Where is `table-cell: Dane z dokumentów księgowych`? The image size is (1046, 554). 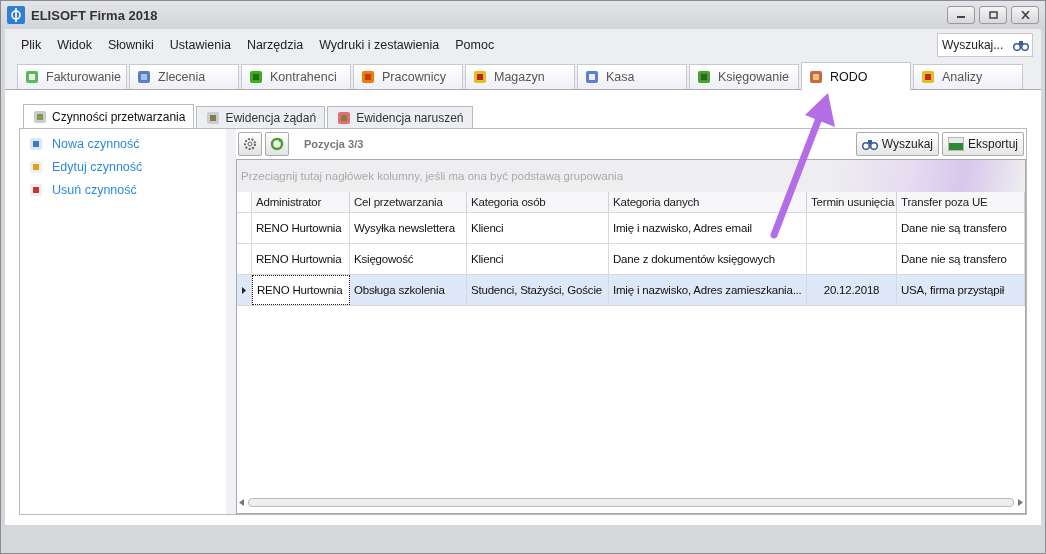
table-cell: Dane z dokumentów księgowych is located at coordinates (708, 259).